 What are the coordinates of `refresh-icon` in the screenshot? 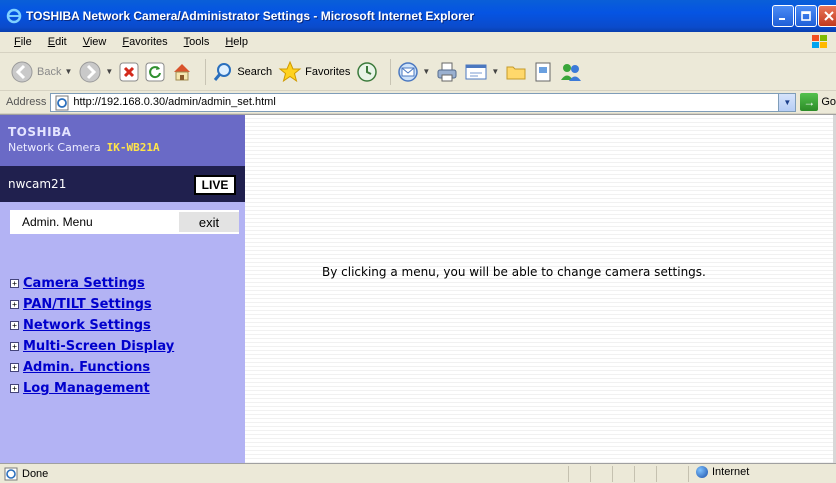 It's located at (155, 71).